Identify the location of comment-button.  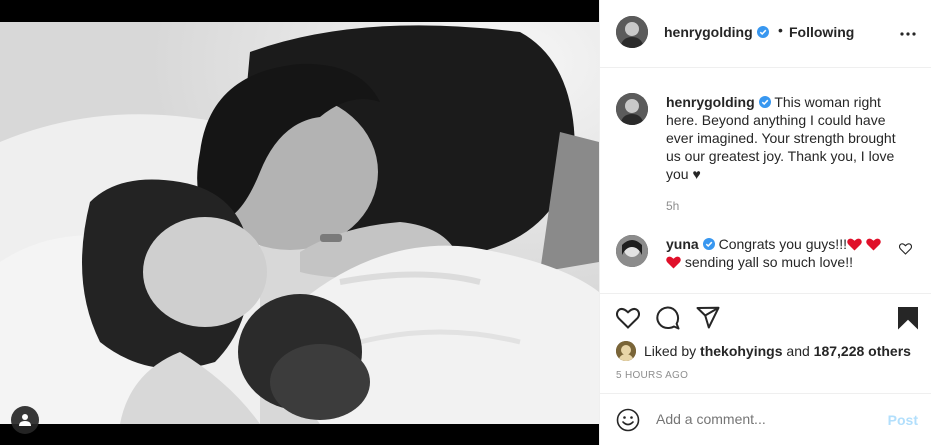
(668, 318).